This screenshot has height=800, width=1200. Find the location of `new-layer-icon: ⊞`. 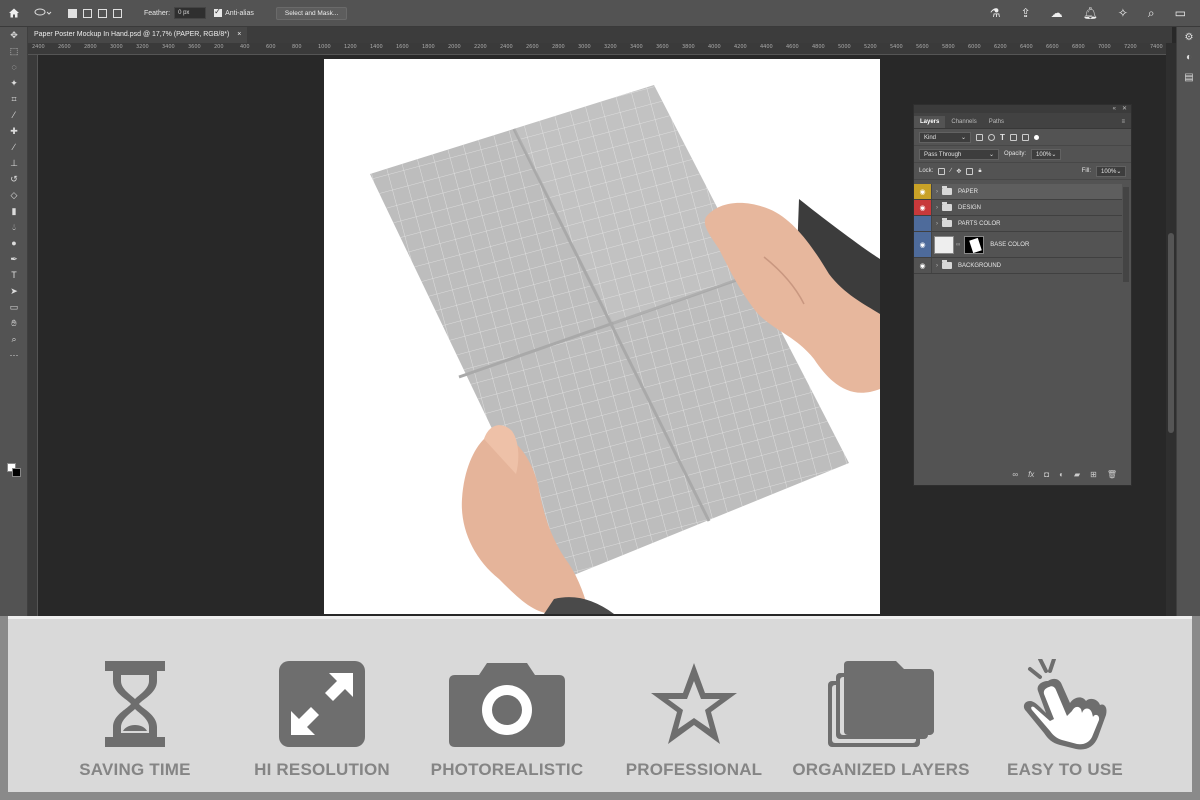

new-layer-icon: ⊞ is located at coordinates (1093, 474).